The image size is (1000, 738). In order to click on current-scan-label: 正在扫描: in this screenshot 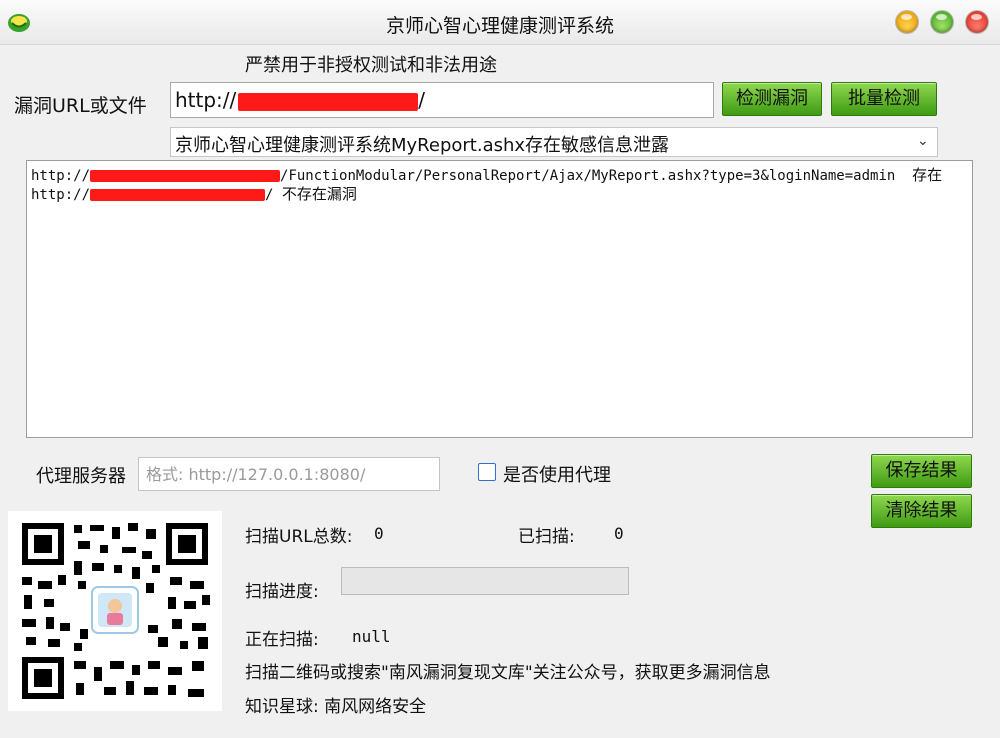, I will do `click(282, 640)`.